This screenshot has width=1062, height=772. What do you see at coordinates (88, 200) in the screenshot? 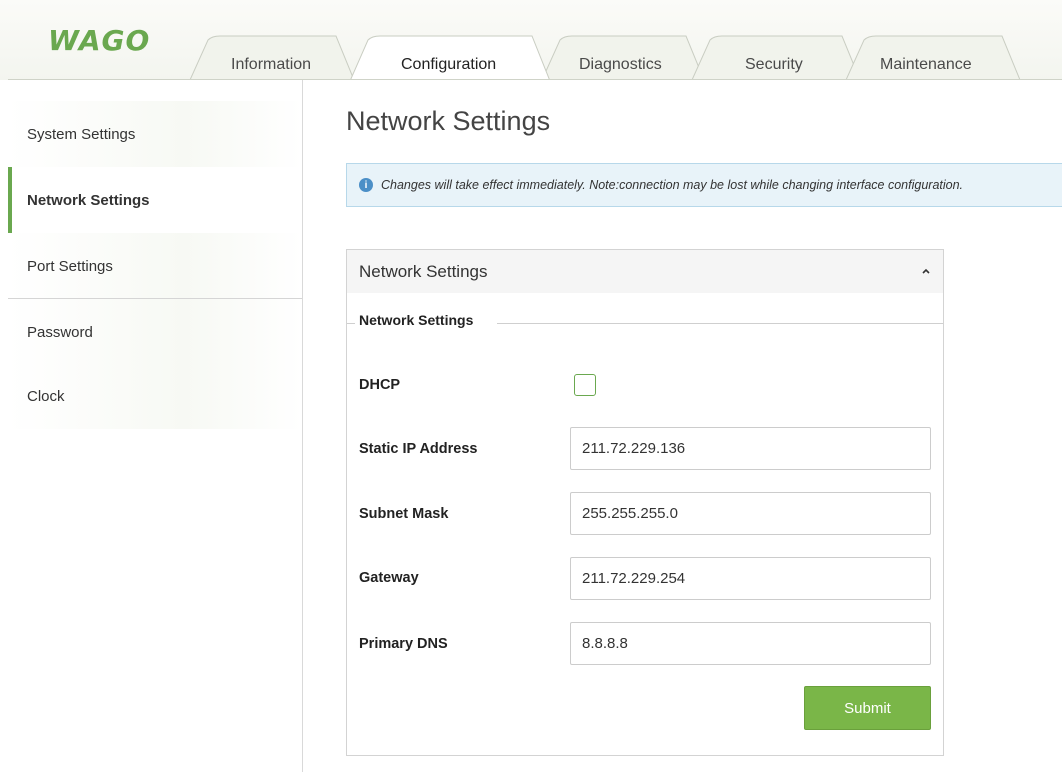
I see `sidebar-item-label: Network Settings` at bounding box center [88, 200].